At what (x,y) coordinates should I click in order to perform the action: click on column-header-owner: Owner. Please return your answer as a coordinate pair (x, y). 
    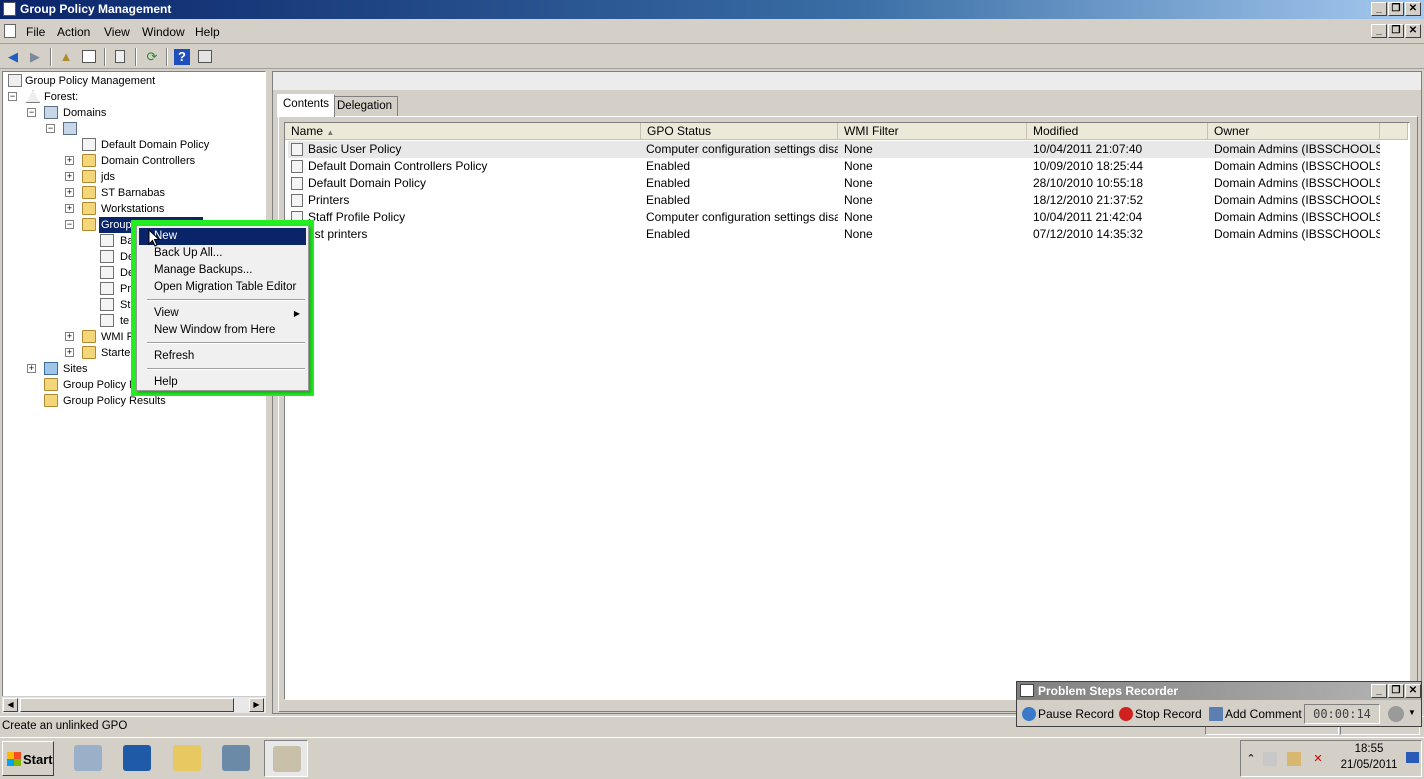
    Looking at the image, I should click on (1294, 131).